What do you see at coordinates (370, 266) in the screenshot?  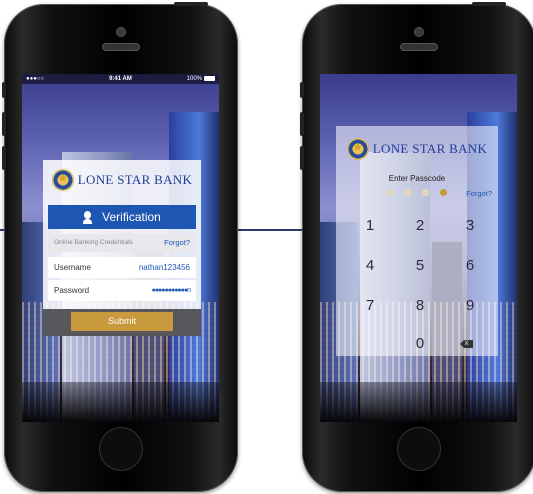 I see `key-4: 4` at bounding box center [370, 266].